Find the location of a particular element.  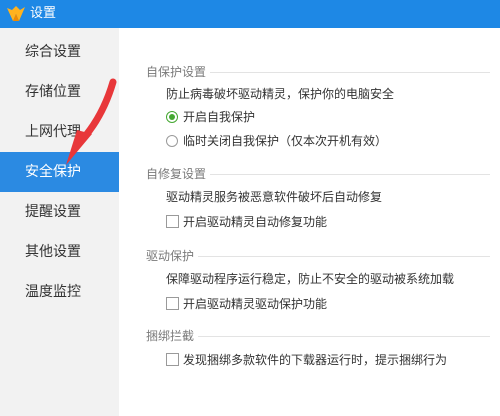

sidebar-item-other: 其他设置 is located at coordinates (59, 252).